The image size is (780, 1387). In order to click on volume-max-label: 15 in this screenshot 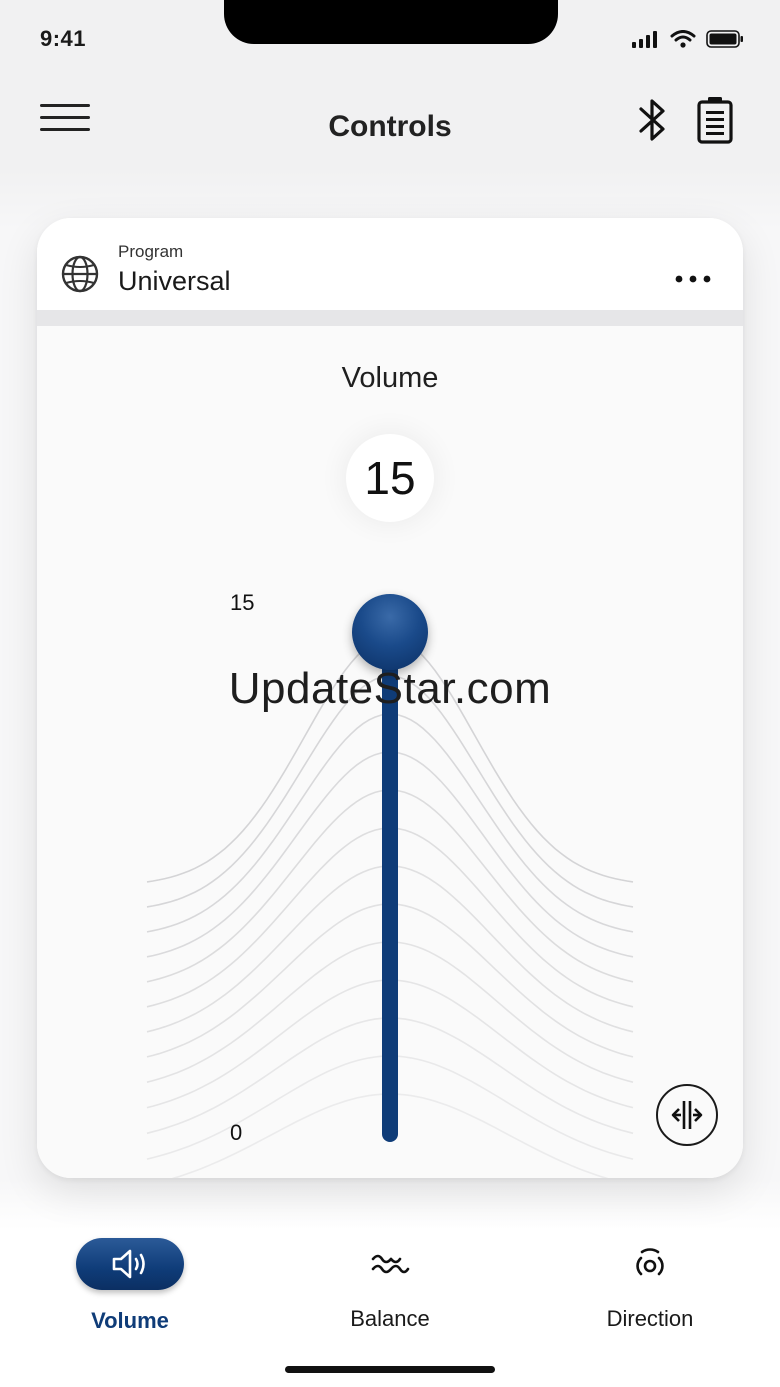, I will do `click(242, 602)`.